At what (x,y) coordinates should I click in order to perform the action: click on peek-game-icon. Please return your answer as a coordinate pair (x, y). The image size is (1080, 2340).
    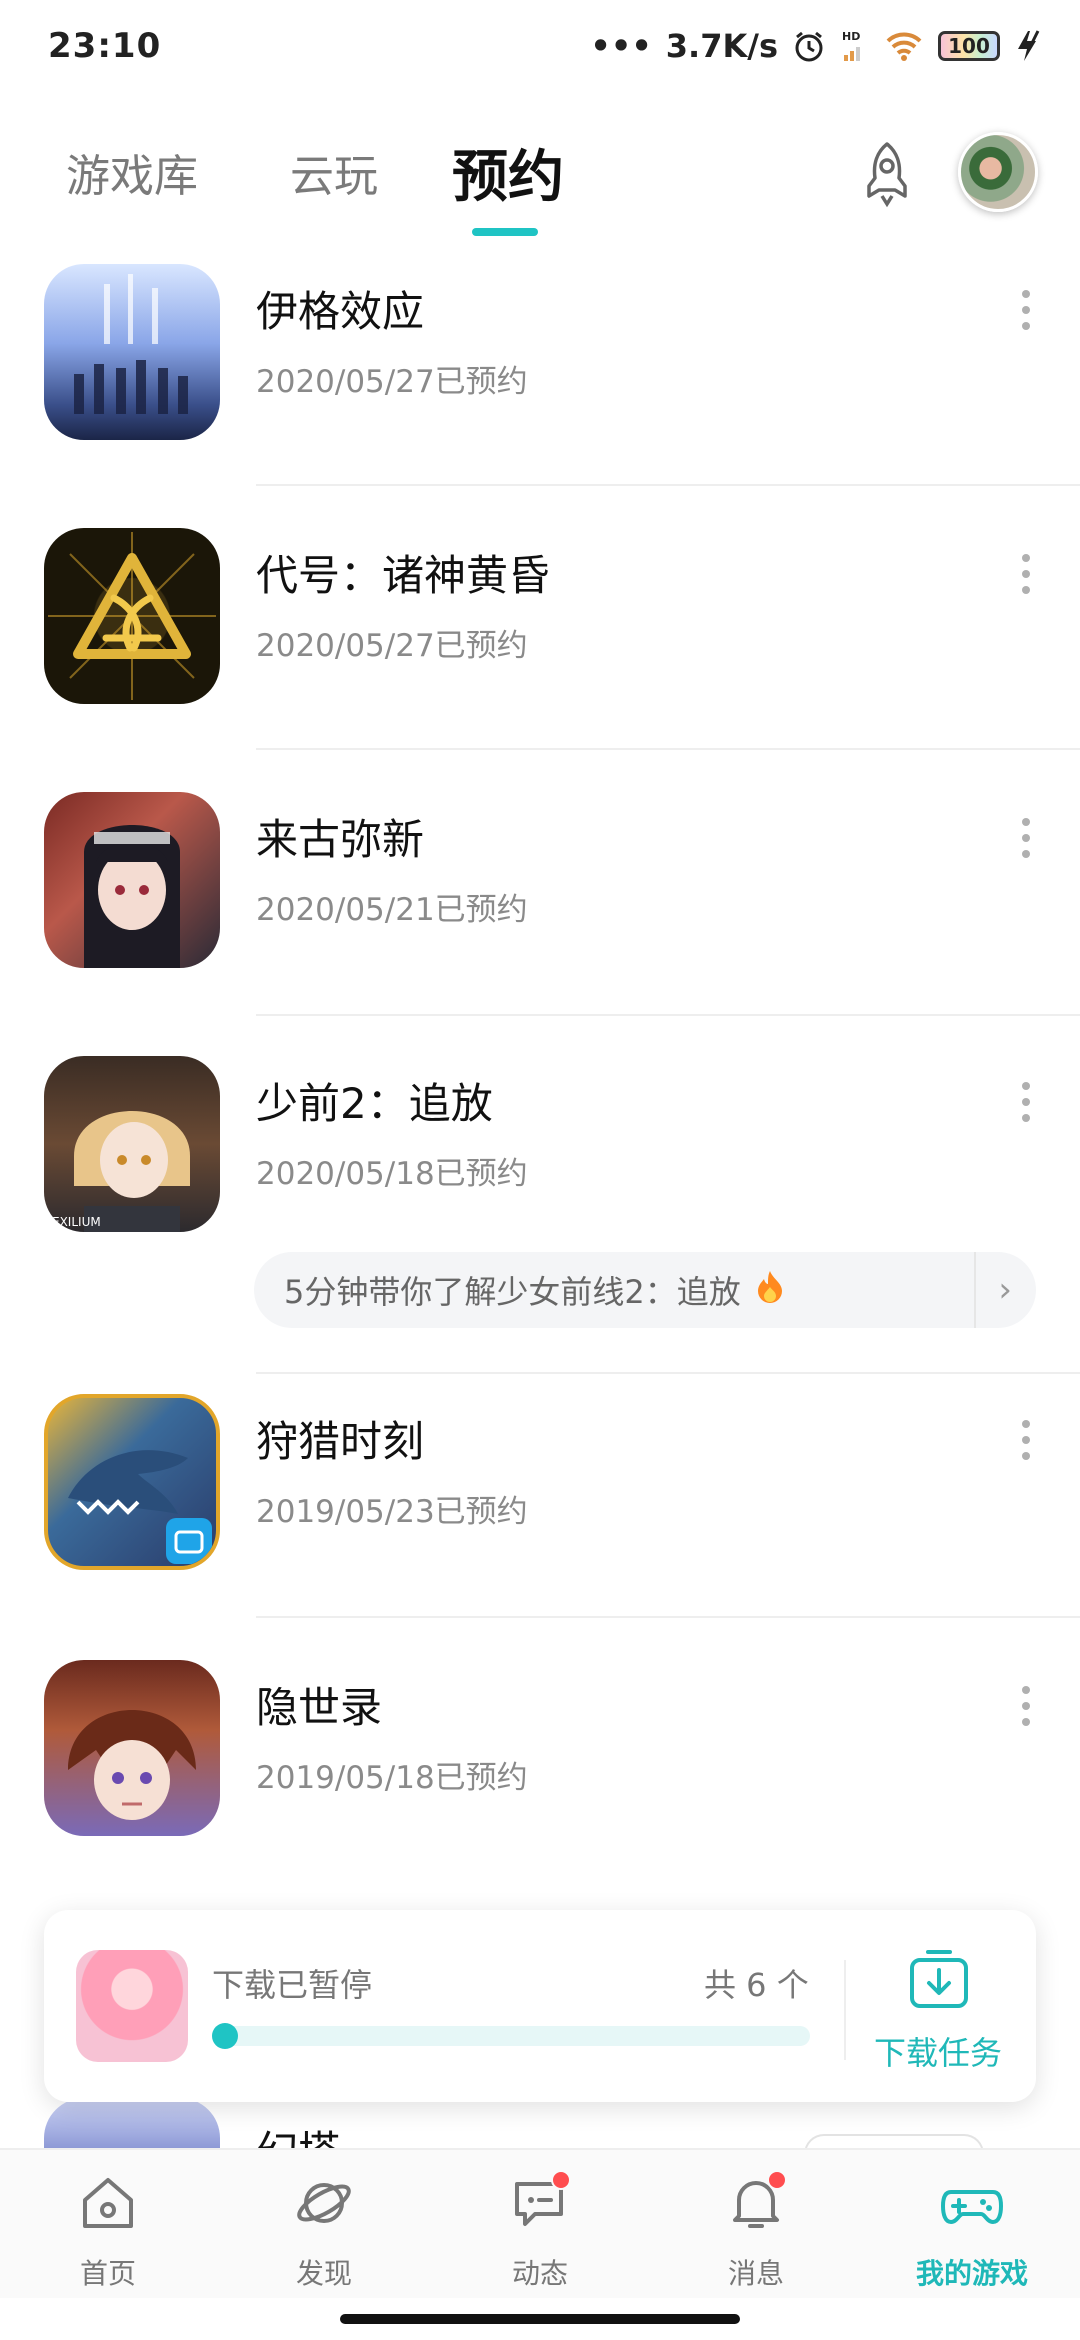
    Looking at the image, I should click on (132, 2123).